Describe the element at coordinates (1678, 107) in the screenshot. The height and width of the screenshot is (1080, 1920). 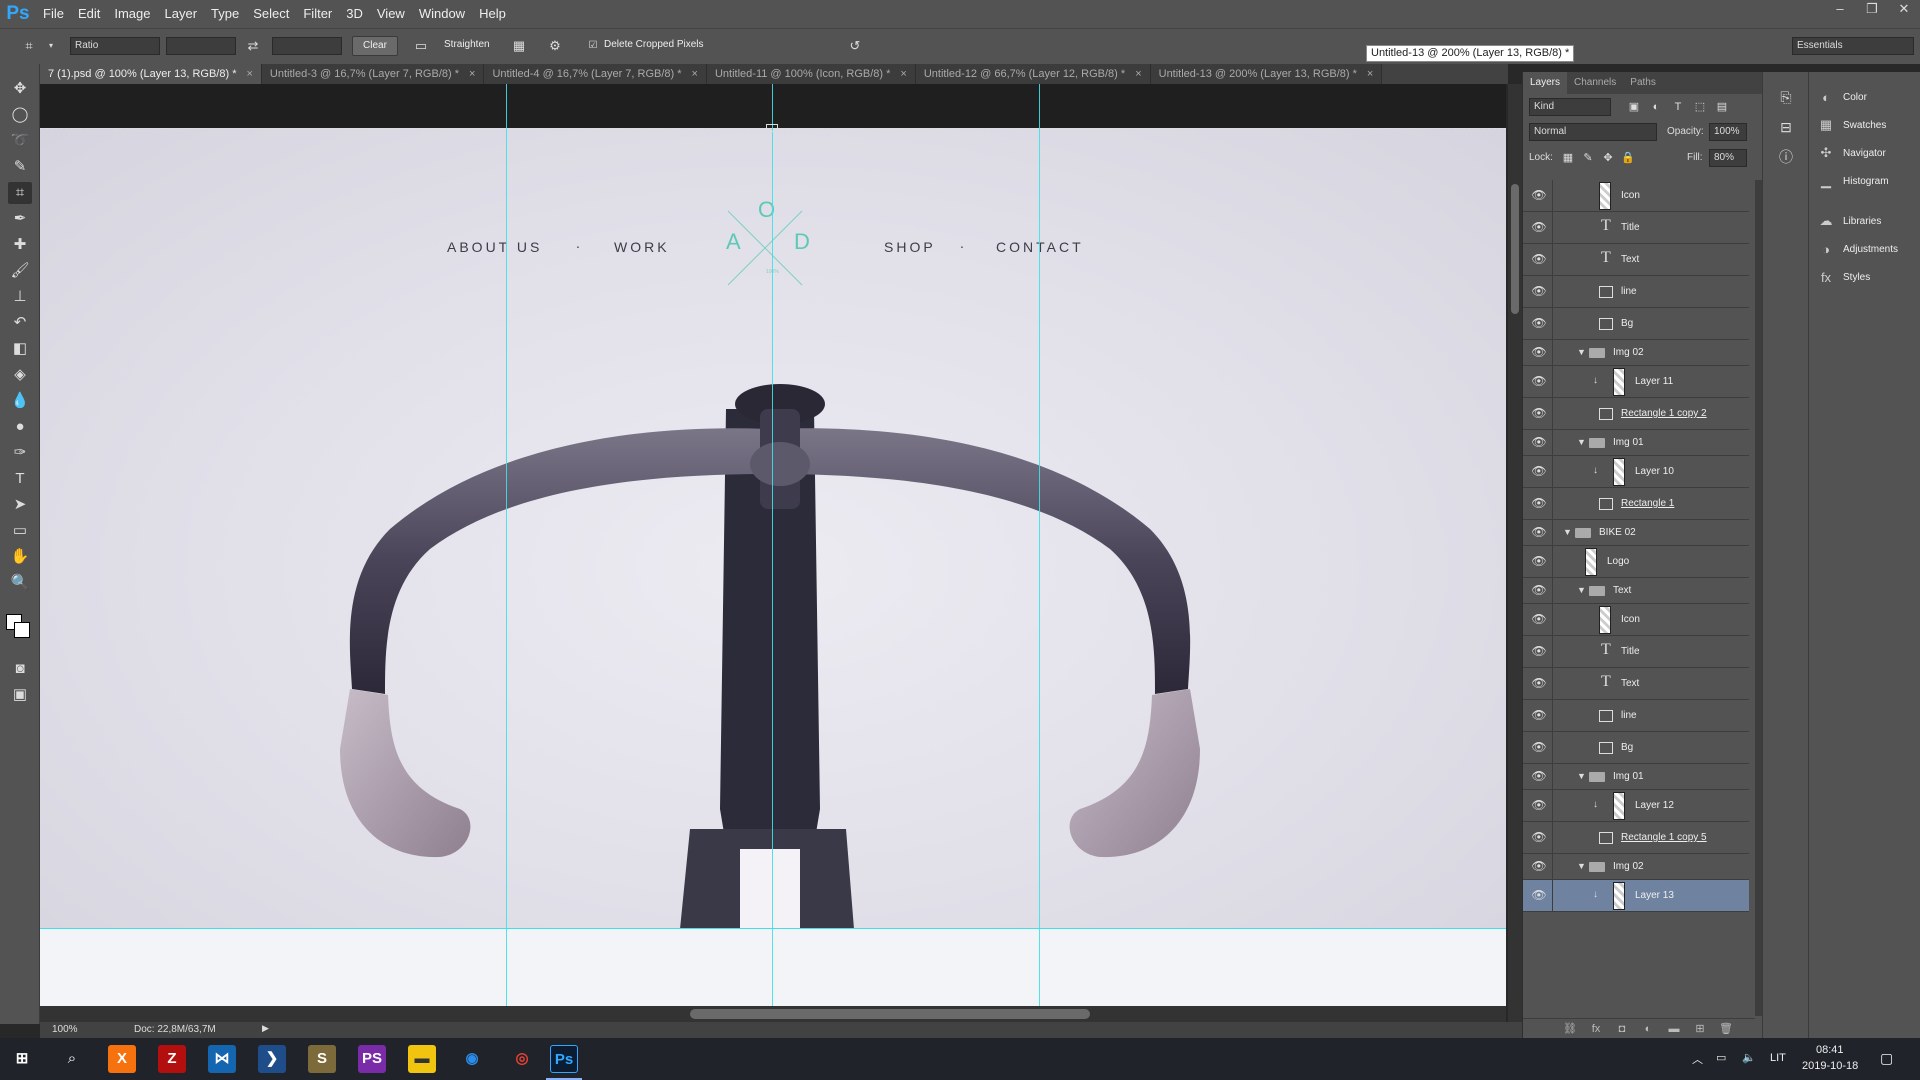
I see `filter-type-icon: T` at that location.